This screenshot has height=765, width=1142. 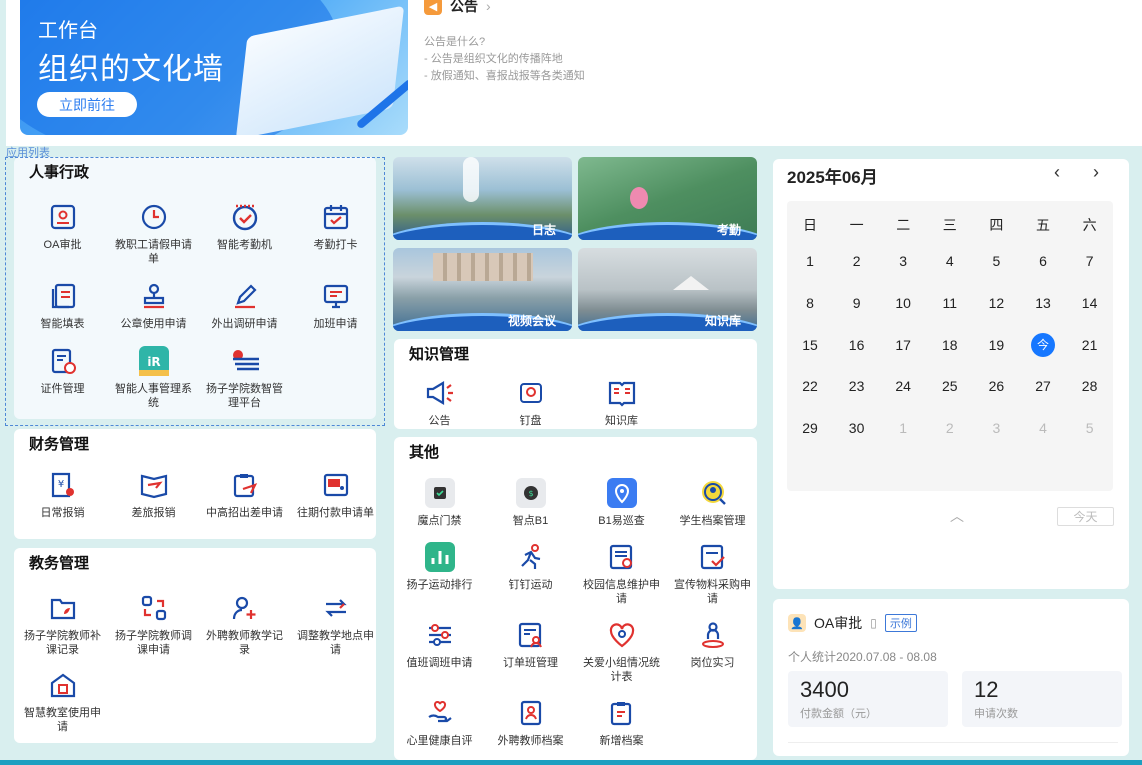 What do you see at coordinates (1090, 303) in the screenshot?
I see `calendar-day: 14` at bounding box center [1090, 303].